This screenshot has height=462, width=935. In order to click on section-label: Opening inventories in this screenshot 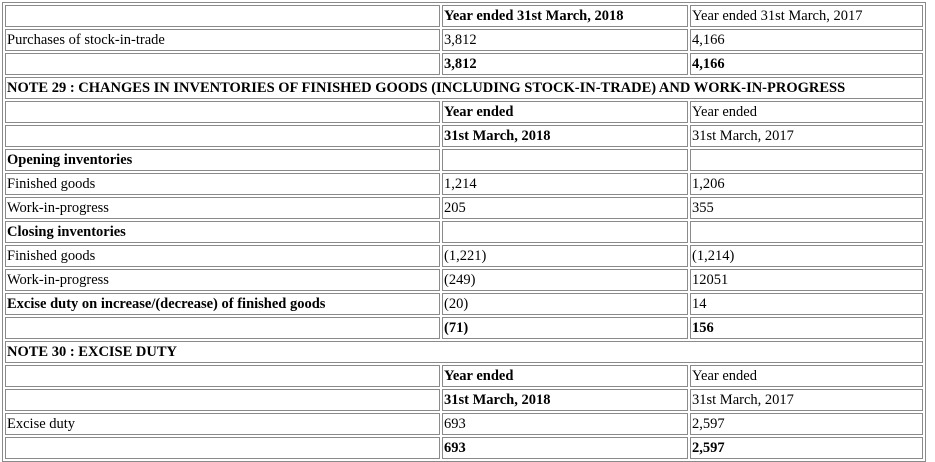, I will do `click(222, 160)`.